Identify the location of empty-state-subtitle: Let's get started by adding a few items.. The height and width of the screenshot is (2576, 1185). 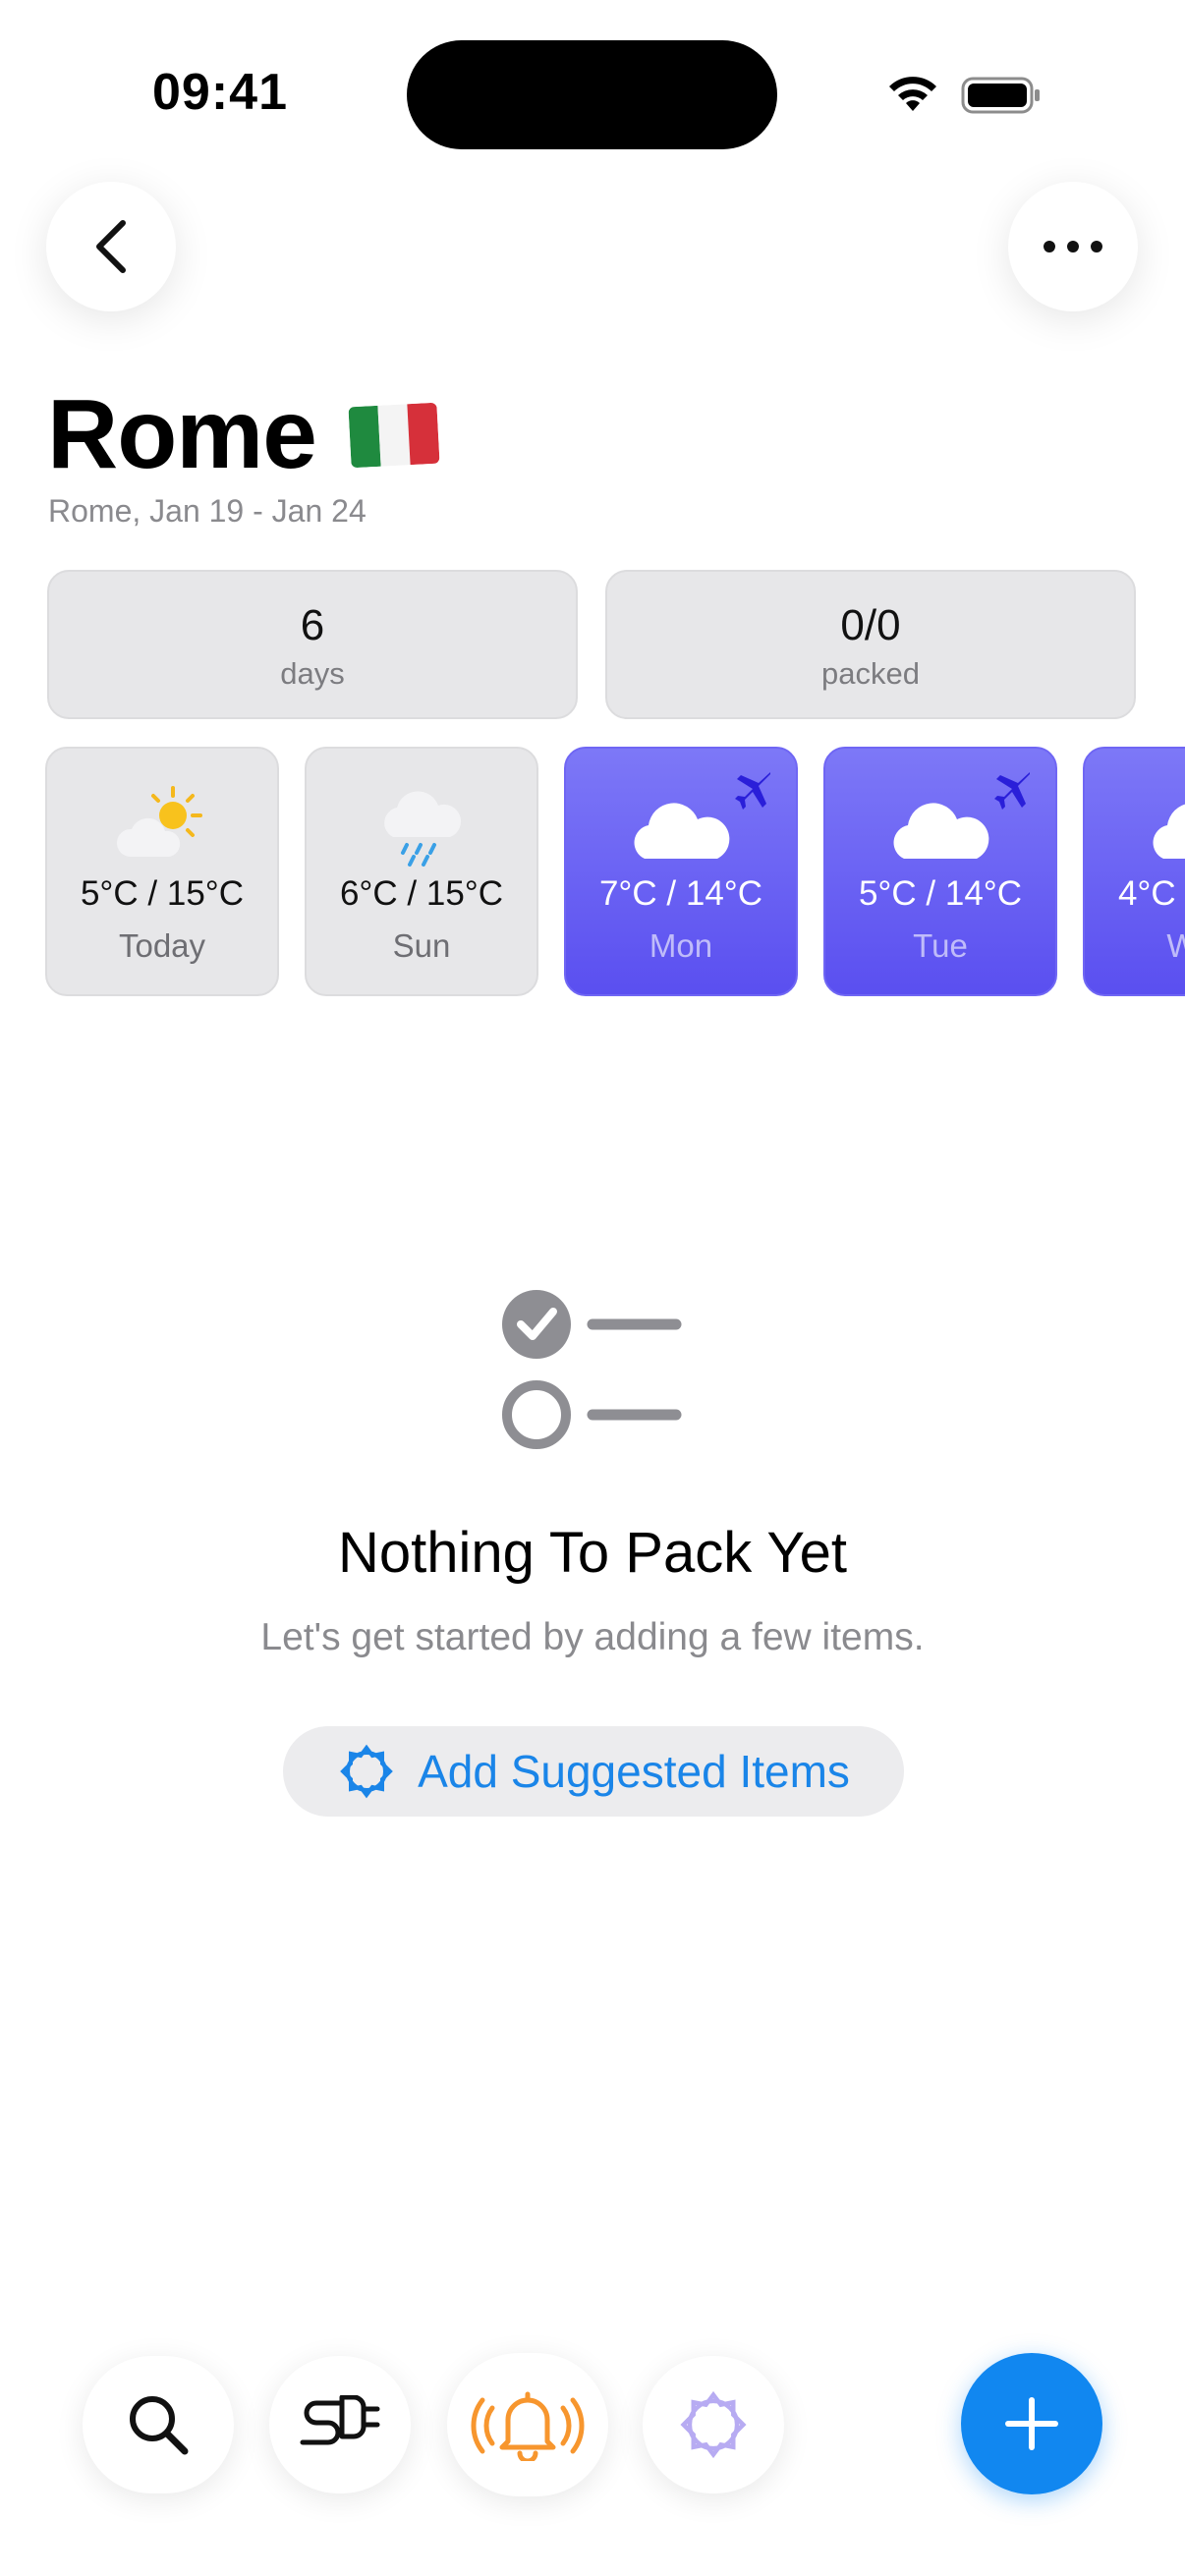
(592, 1637).